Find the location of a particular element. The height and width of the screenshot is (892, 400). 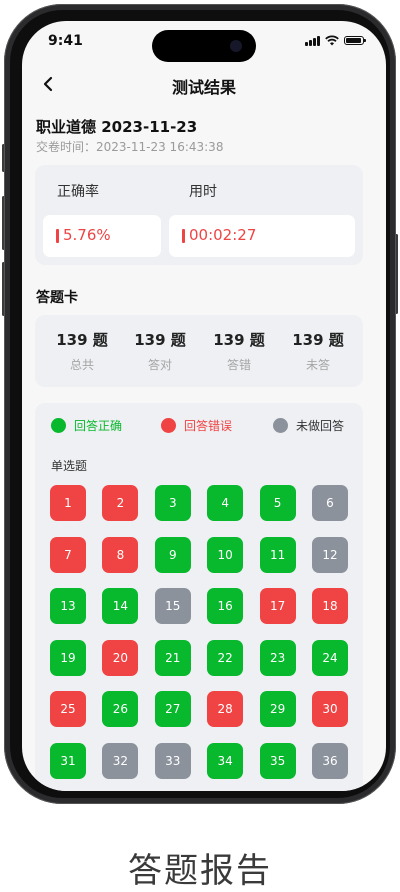

count-unanswered: 139 题 未答 is located at coordinates (318, 351).